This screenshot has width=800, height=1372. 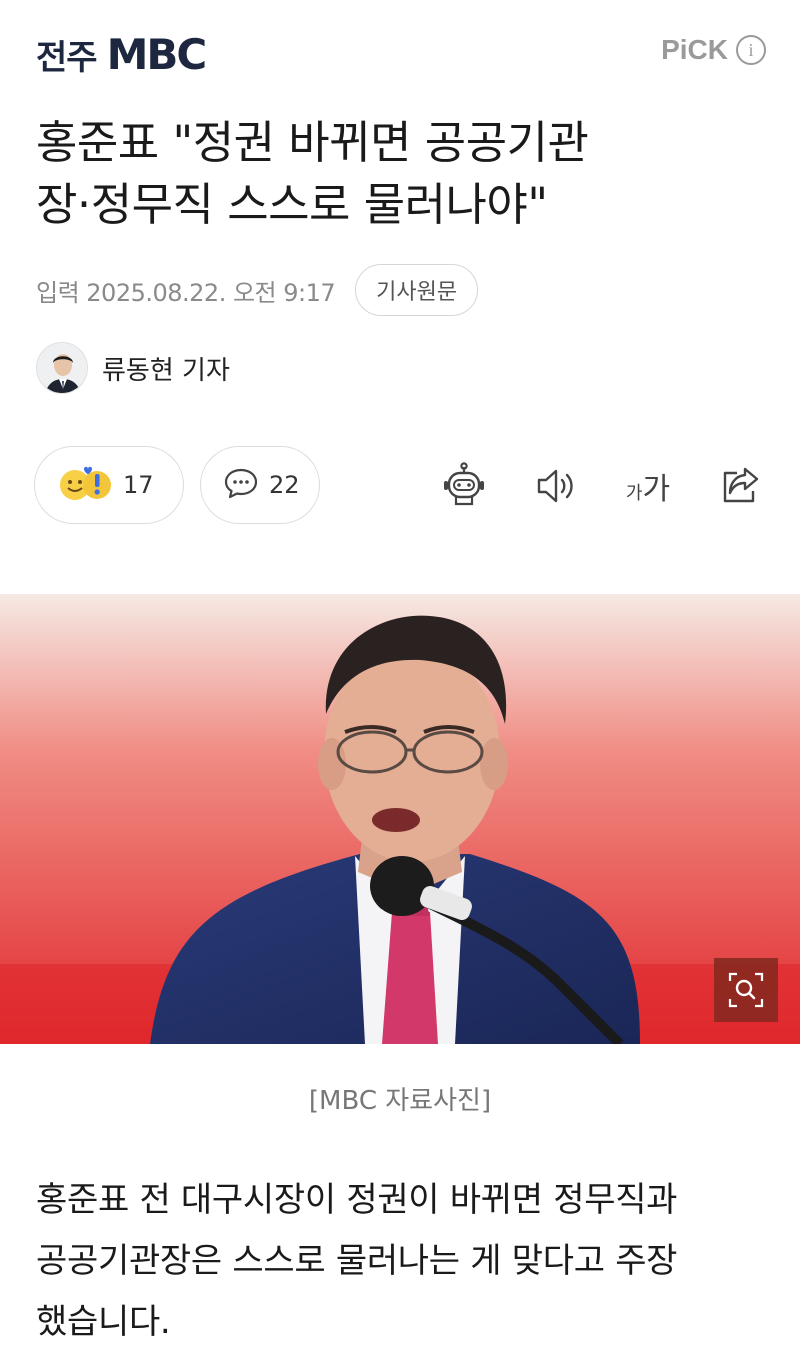 What do you see at coordinates (103, 1322) in the screenshot?
I see `body-line-3: 했습니다.` at bounding box center [103, 1322].